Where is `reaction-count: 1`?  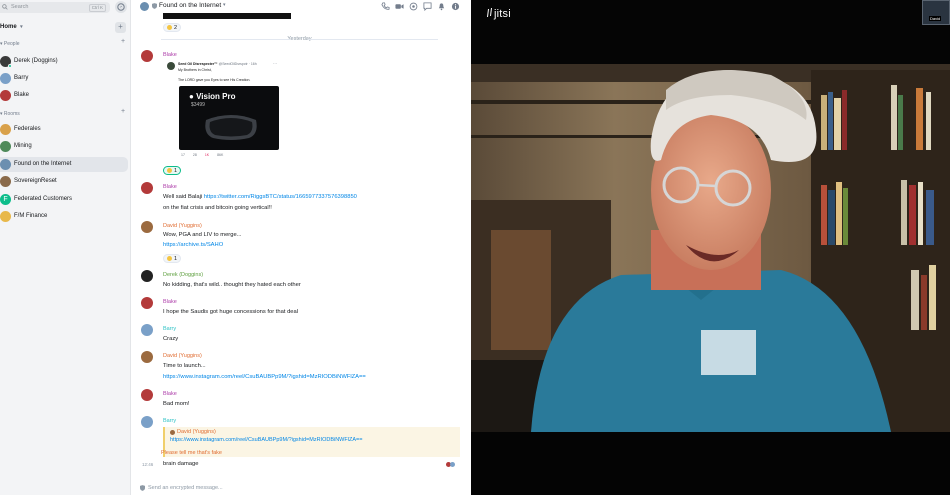
reaction-count: 1 is located at coordinates (176, 171).